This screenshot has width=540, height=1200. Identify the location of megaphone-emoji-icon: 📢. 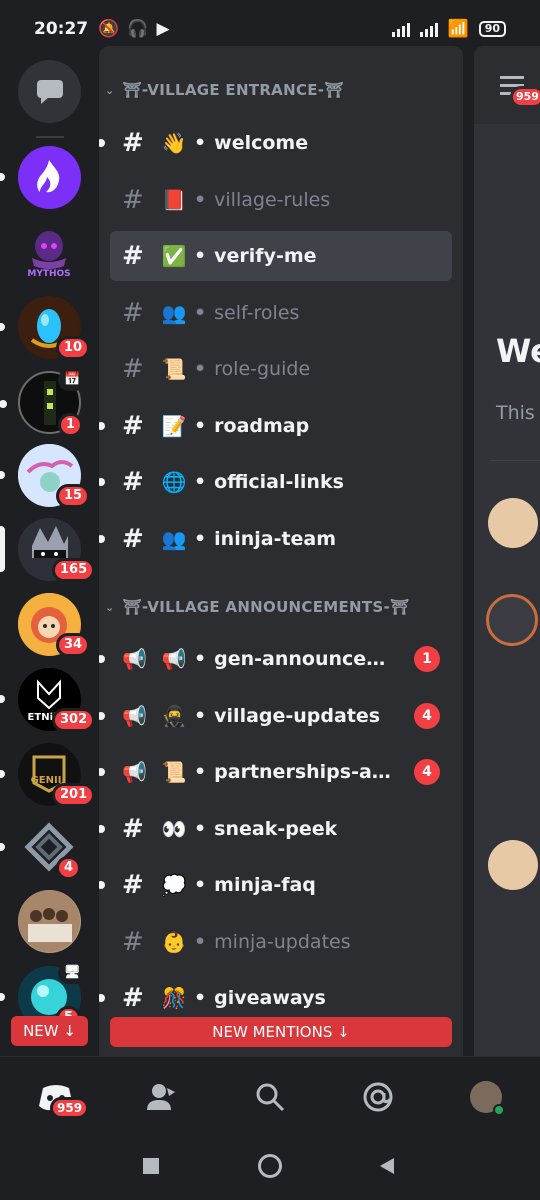
(174, 659).